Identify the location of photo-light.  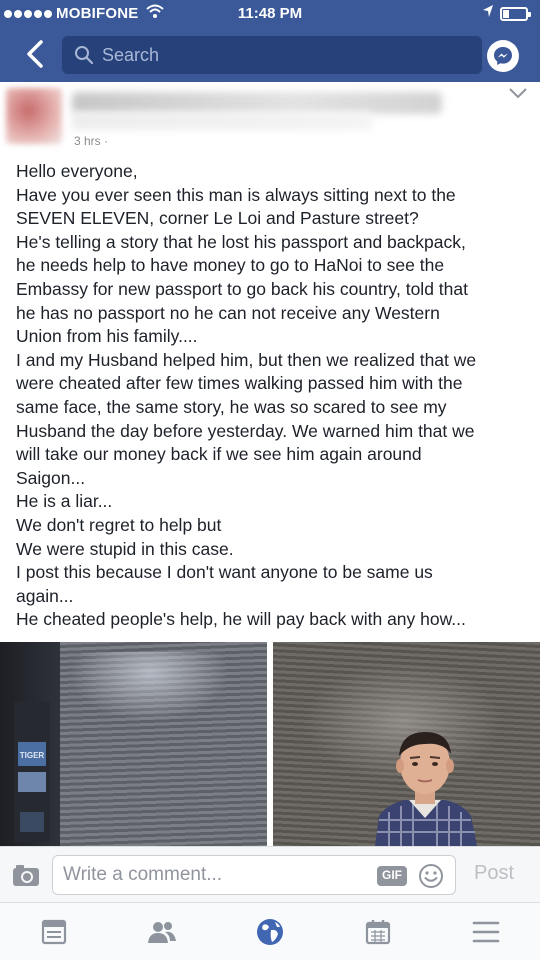
(150, 687).